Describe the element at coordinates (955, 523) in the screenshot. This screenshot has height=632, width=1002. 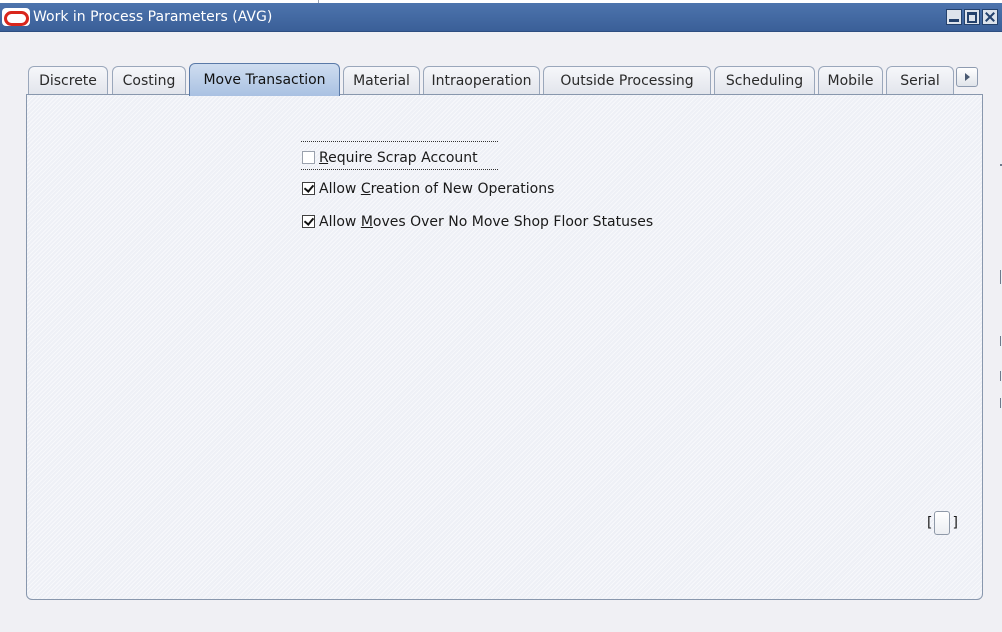
I see `bracket-close: ]` at that location.